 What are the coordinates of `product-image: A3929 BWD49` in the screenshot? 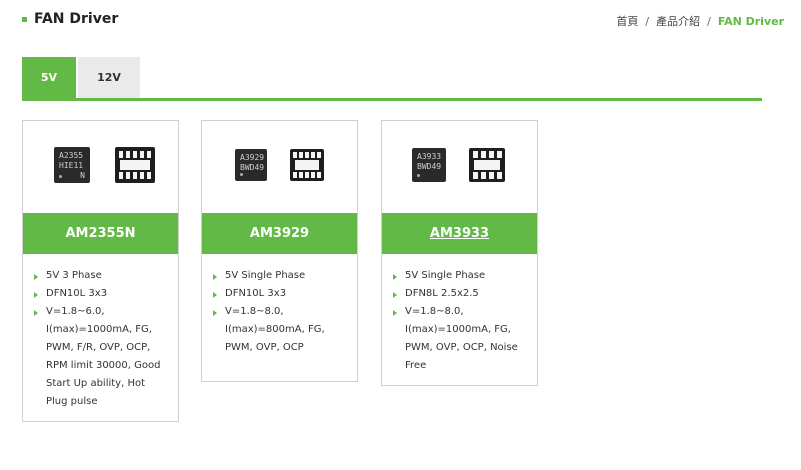 It's located at (279, 167).